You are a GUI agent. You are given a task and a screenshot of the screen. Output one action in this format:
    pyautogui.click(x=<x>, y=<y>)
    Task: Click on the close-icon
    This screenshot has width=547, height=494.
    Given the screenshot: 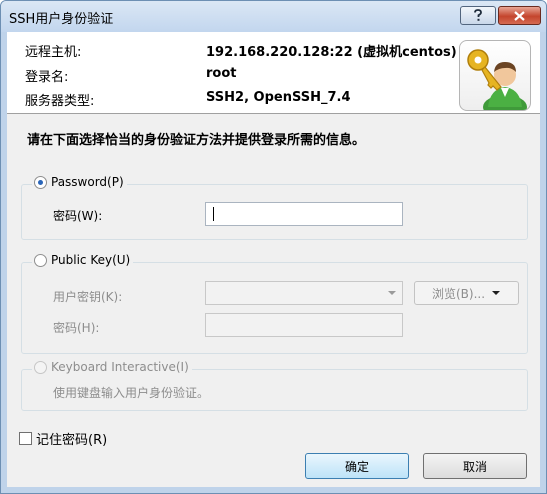 What is the action you would take?
    pyautogui.click(x=519, y=15)
    